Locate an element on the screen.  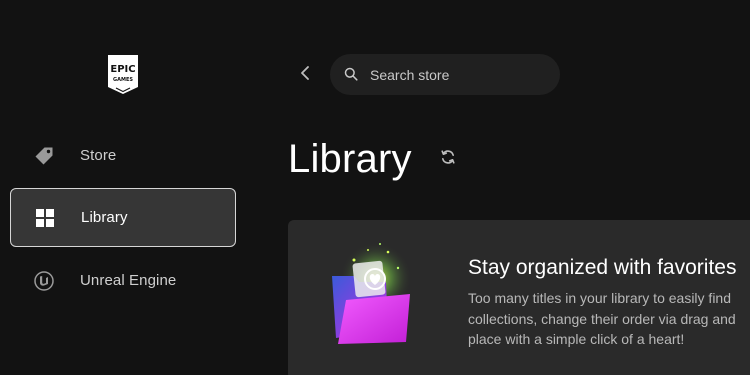
unreal-engine-icon is located at coordinates (44, 280).